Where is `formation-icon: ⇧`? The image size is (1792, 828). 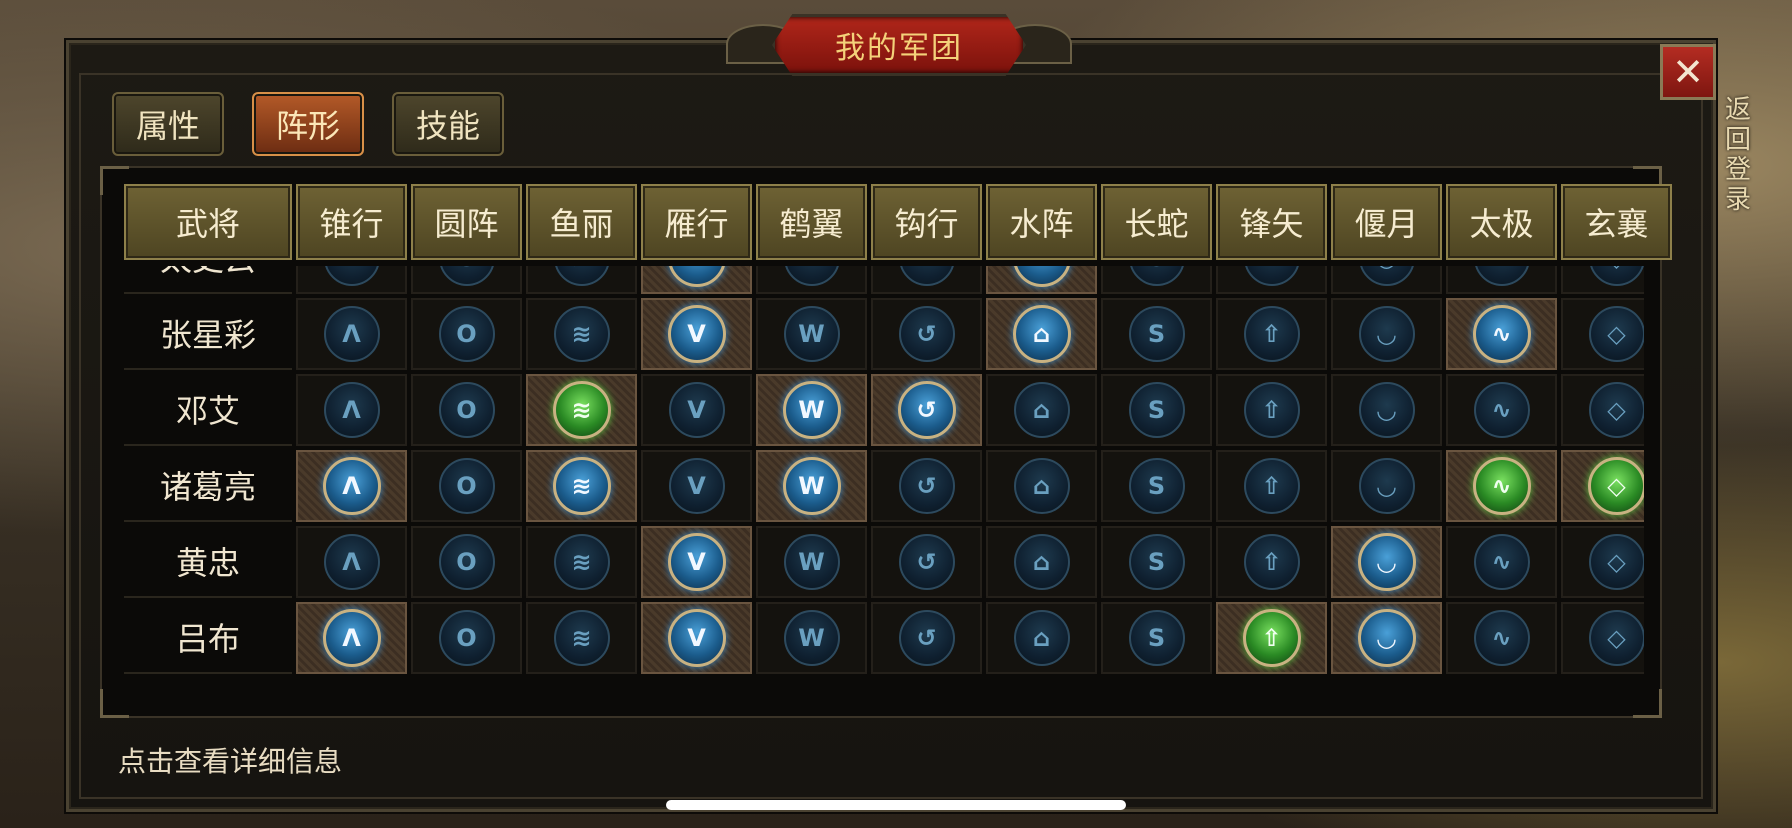
formation-icon: ⇧ is located at coordinates (1271, 486).